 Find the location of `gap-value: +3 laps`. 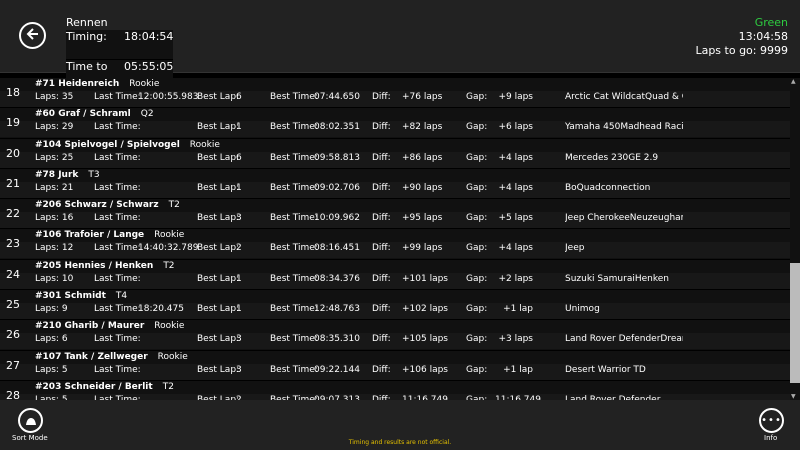

gap-value: +3 laps is located at coordinates (515, 339).